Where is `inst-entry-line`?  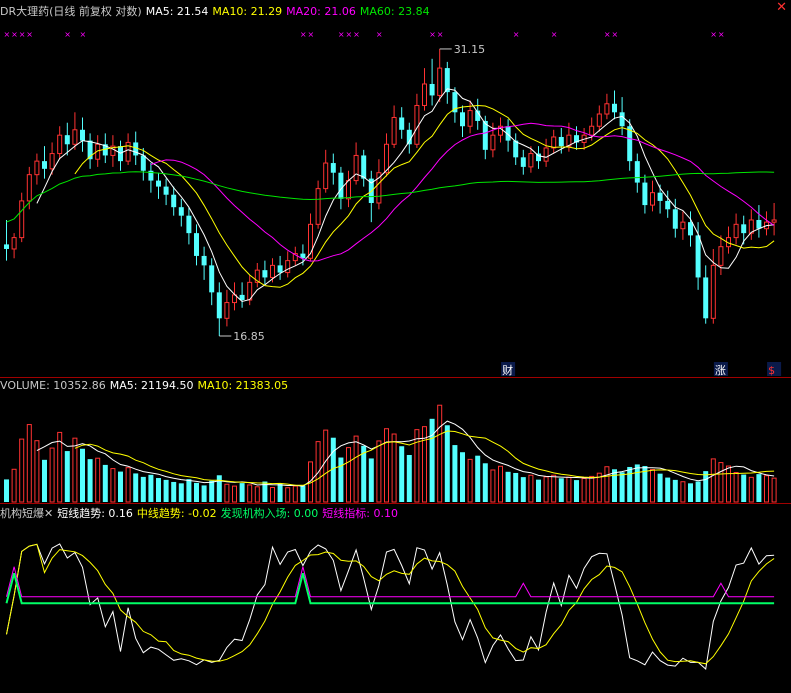 inst-entry-line is located at coordinates (390, 589).